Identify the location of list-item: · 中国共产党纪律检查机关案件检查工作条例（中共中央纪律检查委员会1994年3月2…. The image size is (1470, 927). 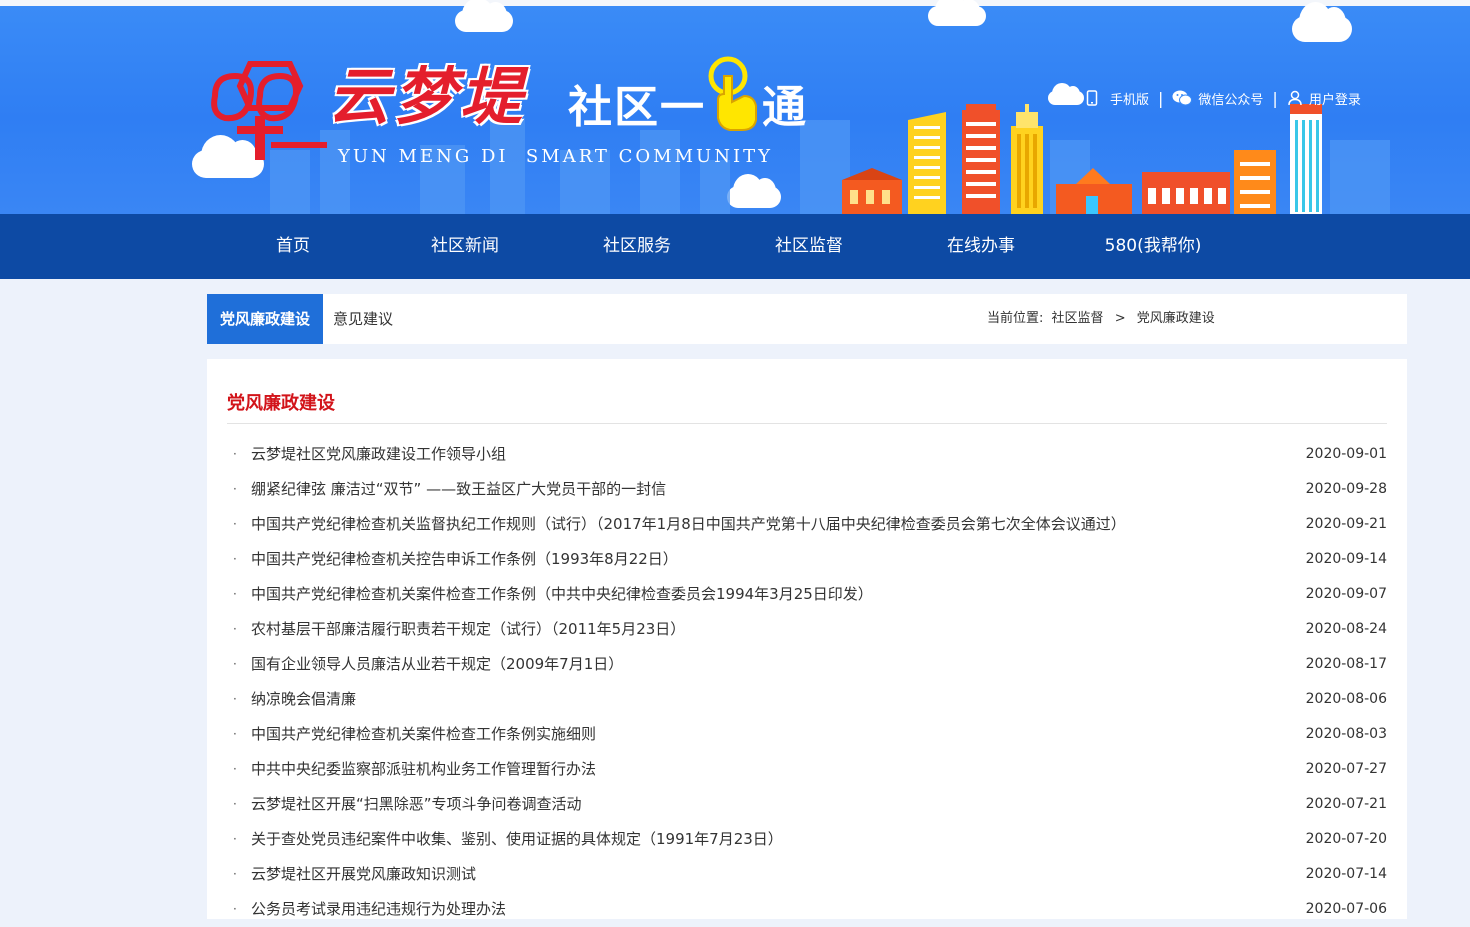
(807, 594).